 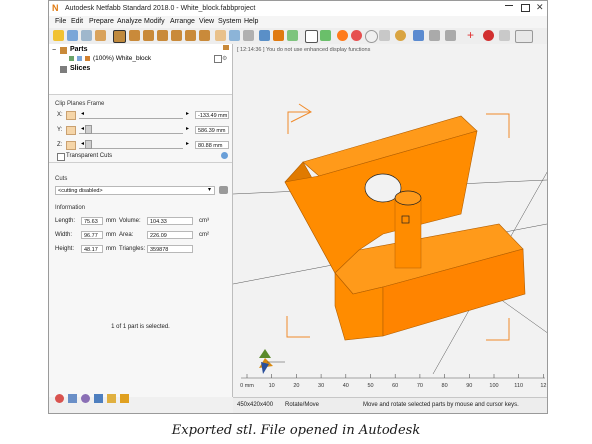 I want to click on toolbar: +, so click(x=298, y=36).